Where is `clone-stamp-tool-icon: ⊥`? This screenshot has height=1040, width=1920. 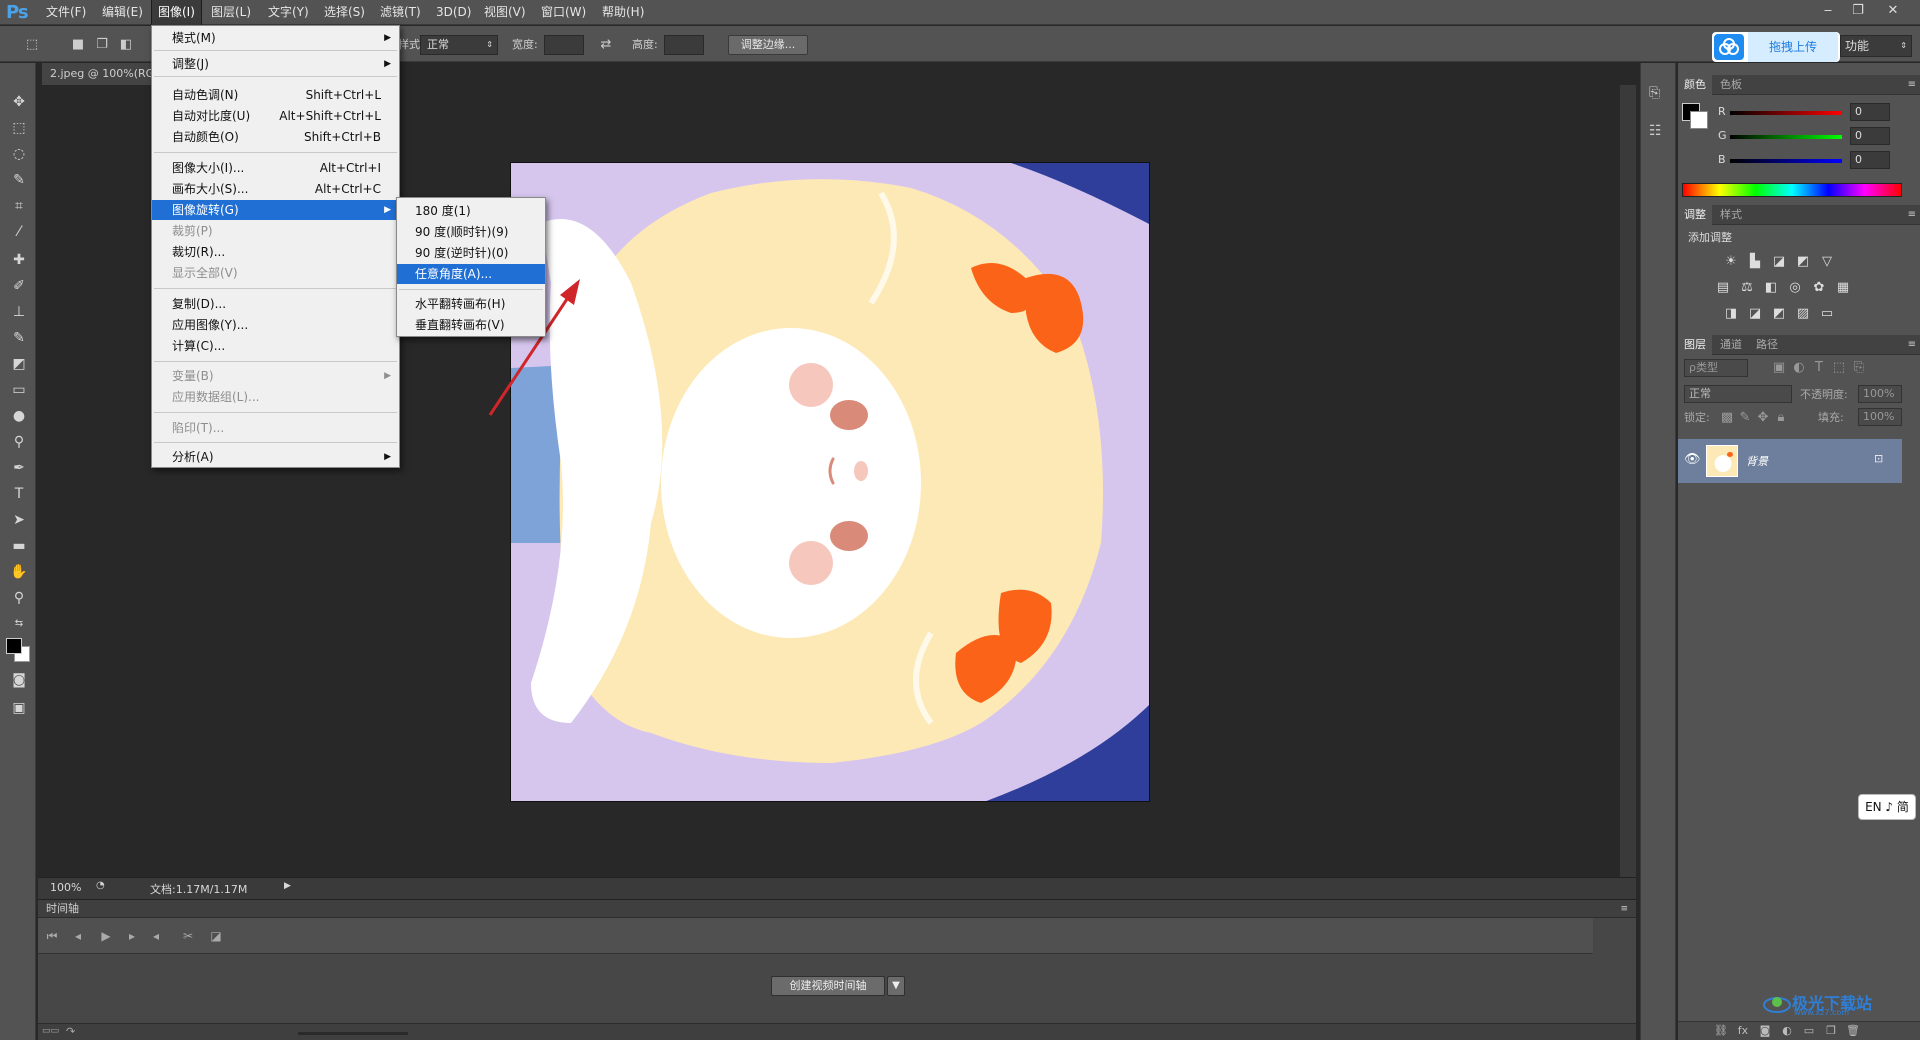
clone-stamp-tool-icon: ⊥ is located at coordinates (19, 312).